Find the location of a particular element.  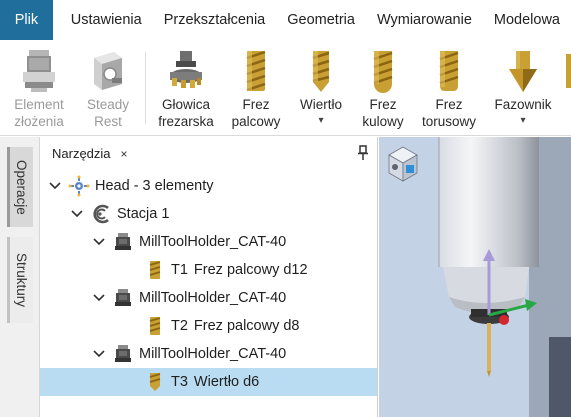

drill-dropdown-icon: ▾ is located at coordinates (320, 121).